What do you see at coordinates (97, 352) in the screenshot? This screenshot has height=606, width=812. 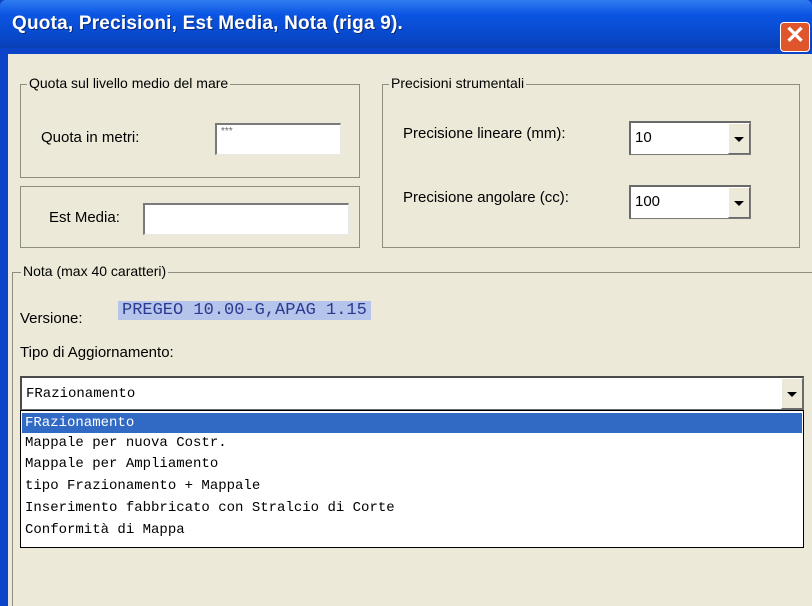 I see `tipo-aggiornamento-label: Tipo di Aggiornamento:` at bounding box center [97, 352].